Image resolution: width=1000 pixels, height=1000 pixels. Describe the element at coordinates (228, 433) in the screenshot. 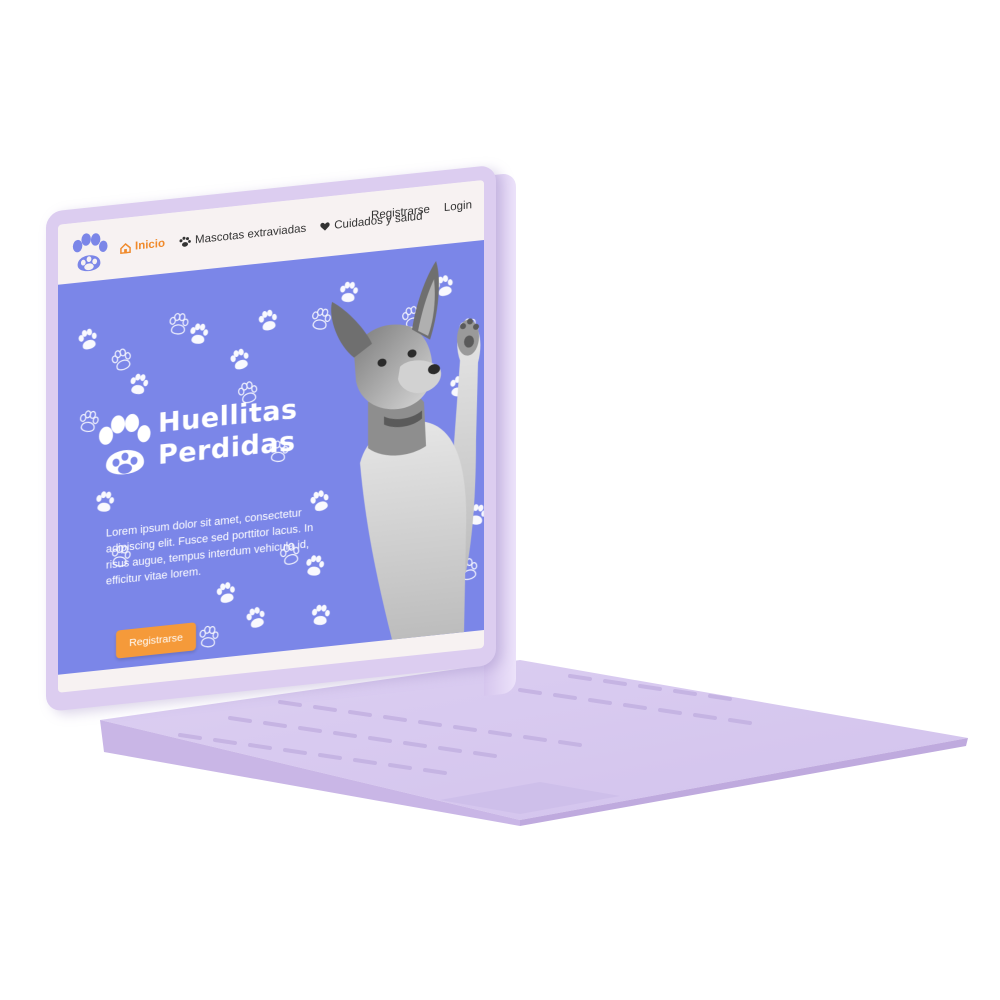

I see `hero-title: Huellitas Perdidas` at that location.